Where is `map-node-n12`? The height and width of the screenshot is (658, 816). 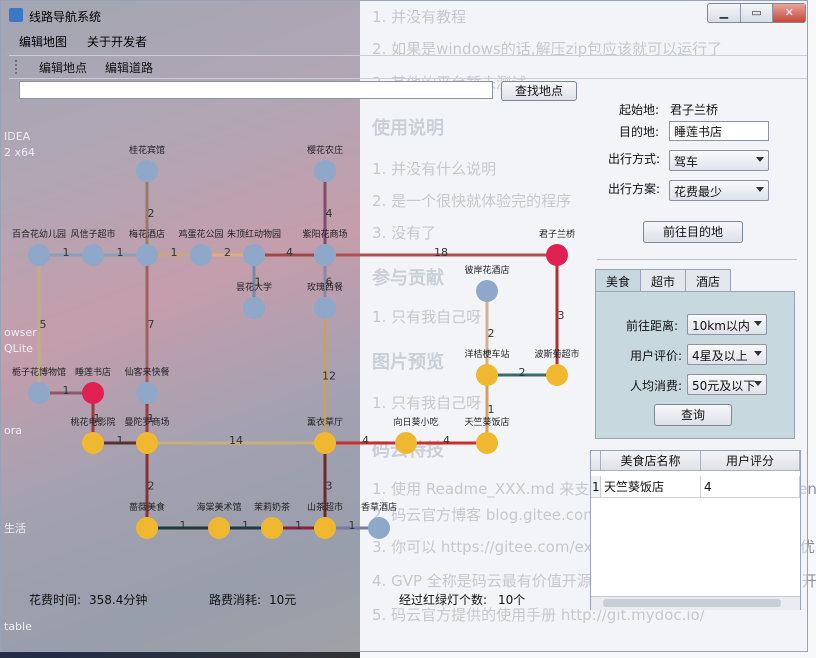 map-node-n12 is located at coordinates (487, 291).